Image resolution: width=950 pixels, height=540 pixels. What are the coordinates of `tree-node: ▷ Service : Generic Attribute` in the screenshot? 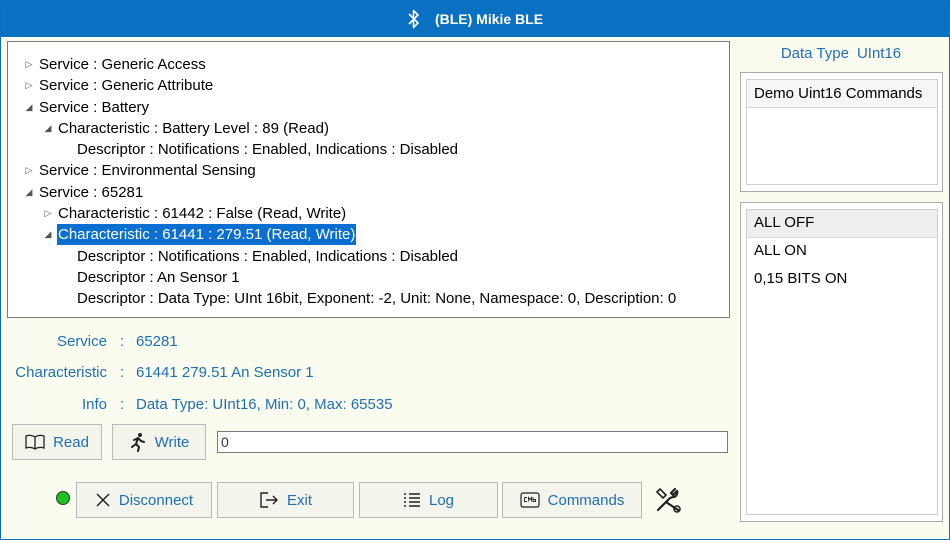 It's located at (368, 85).